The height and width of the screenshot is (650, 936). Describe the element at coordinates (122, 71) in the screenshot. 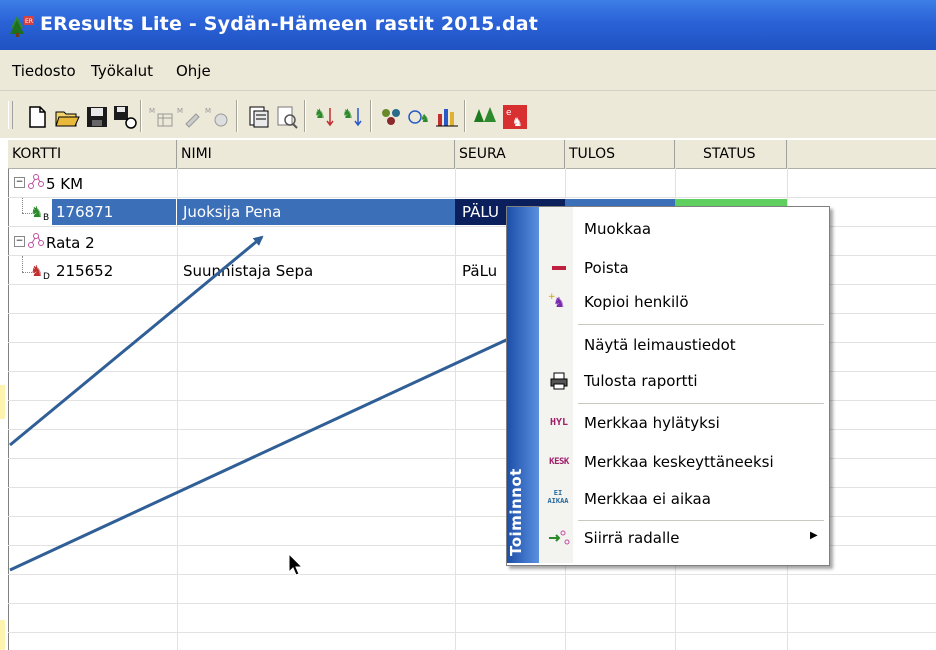

I see `menu-tyokalut: Työkalut` at that location.